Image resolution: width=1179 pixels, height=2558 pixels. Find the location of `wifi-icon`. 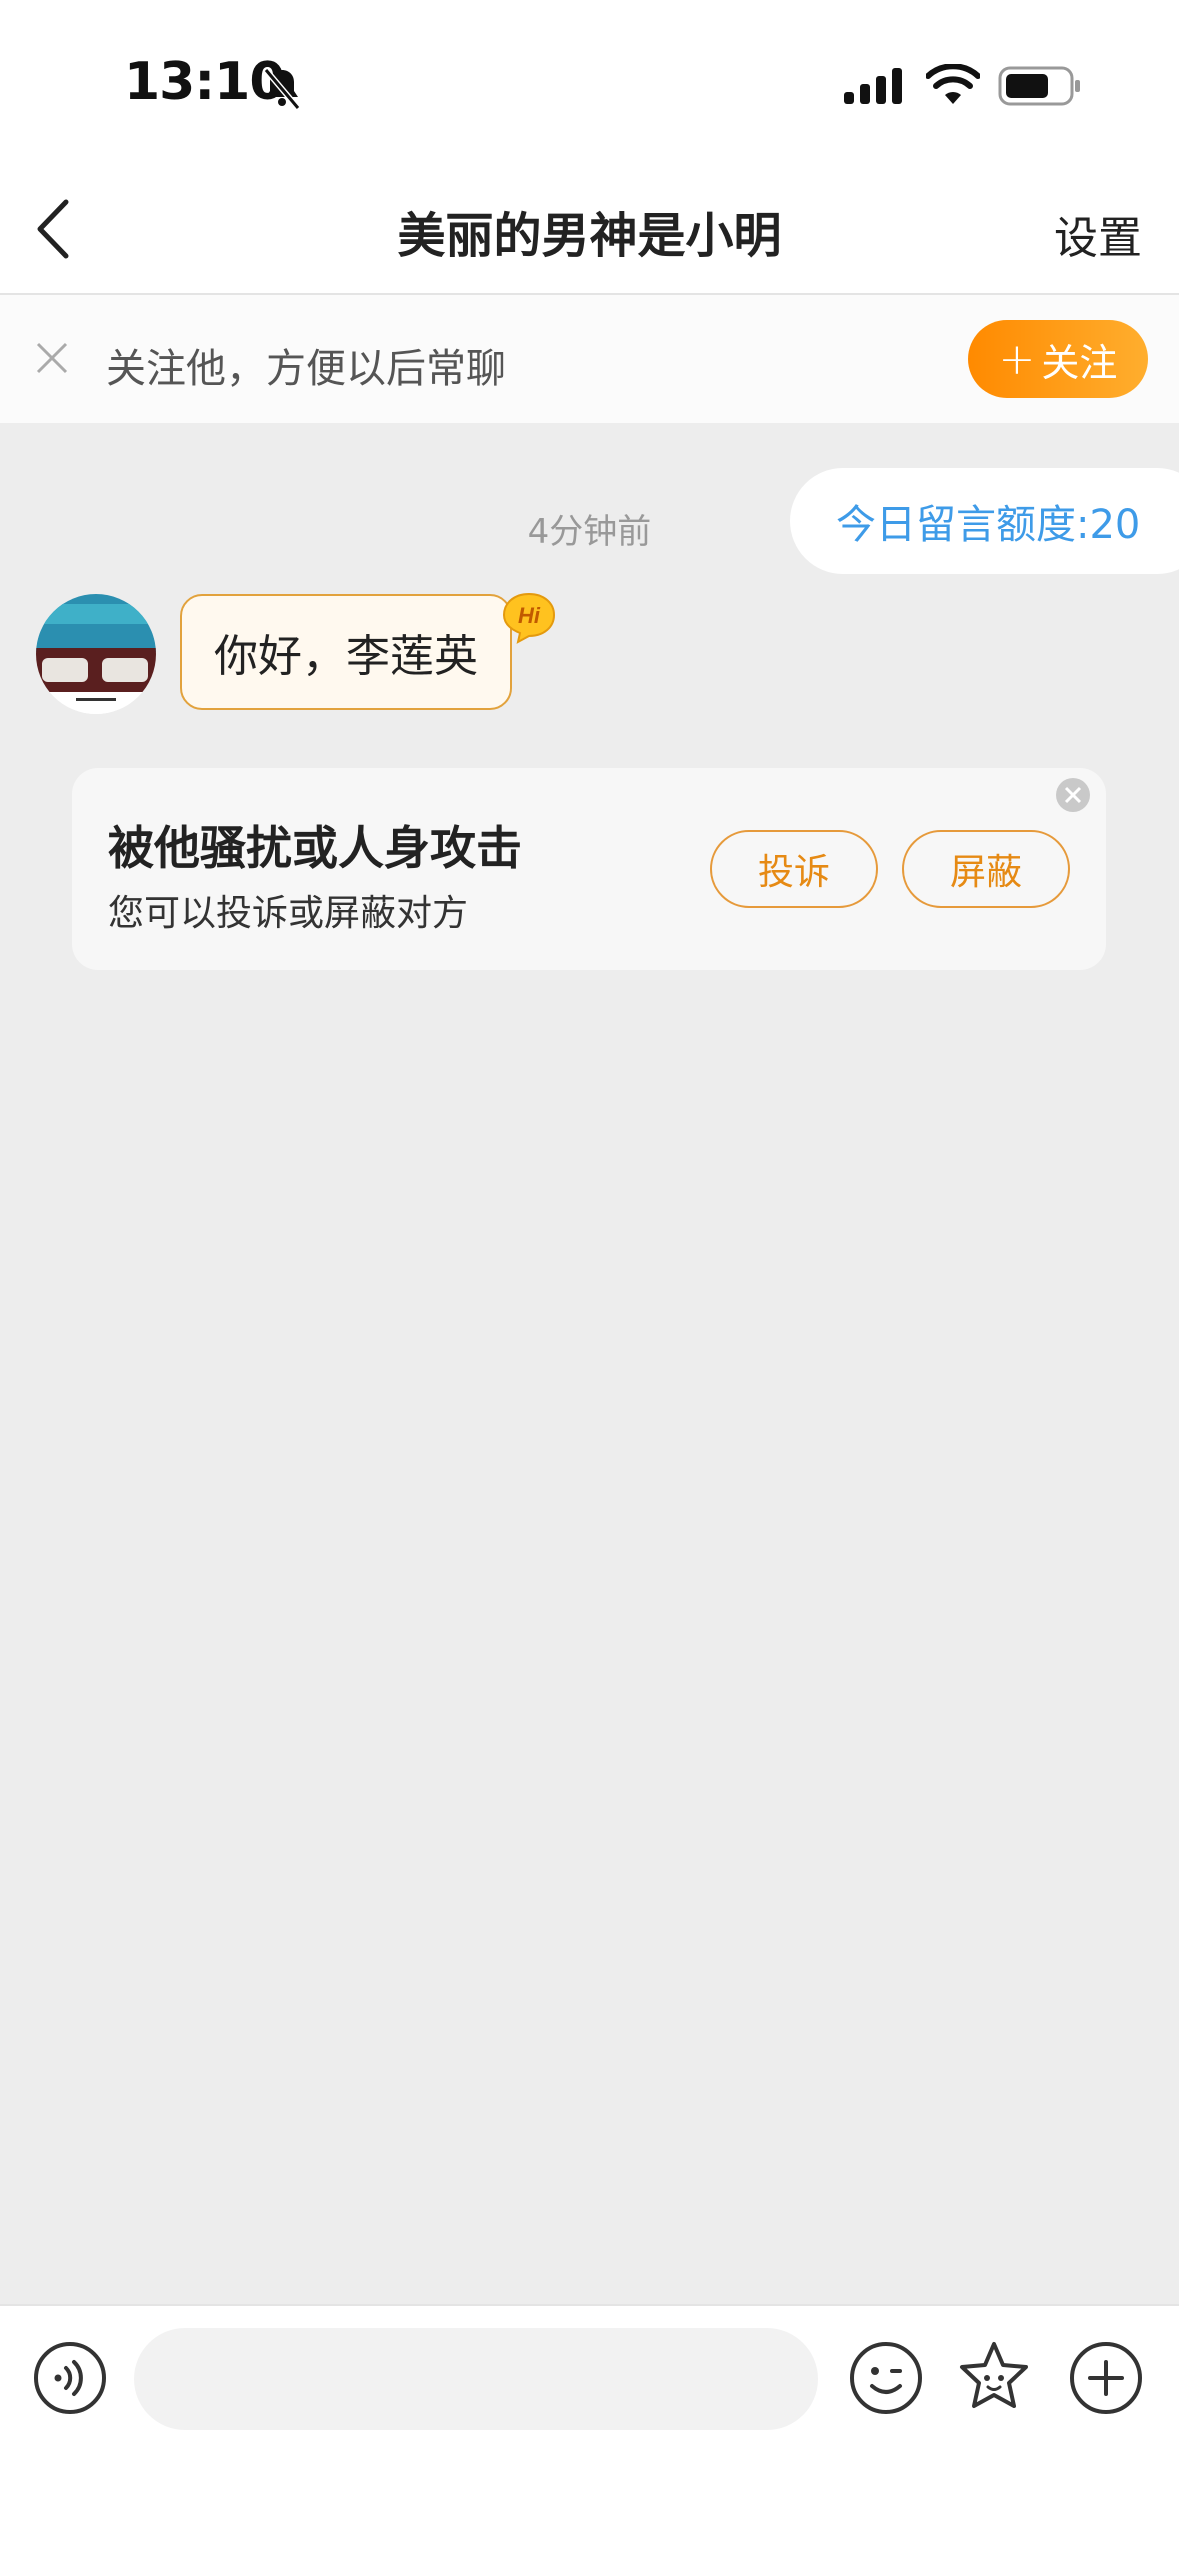

wifi-icon is located at coordinates (953, 84).